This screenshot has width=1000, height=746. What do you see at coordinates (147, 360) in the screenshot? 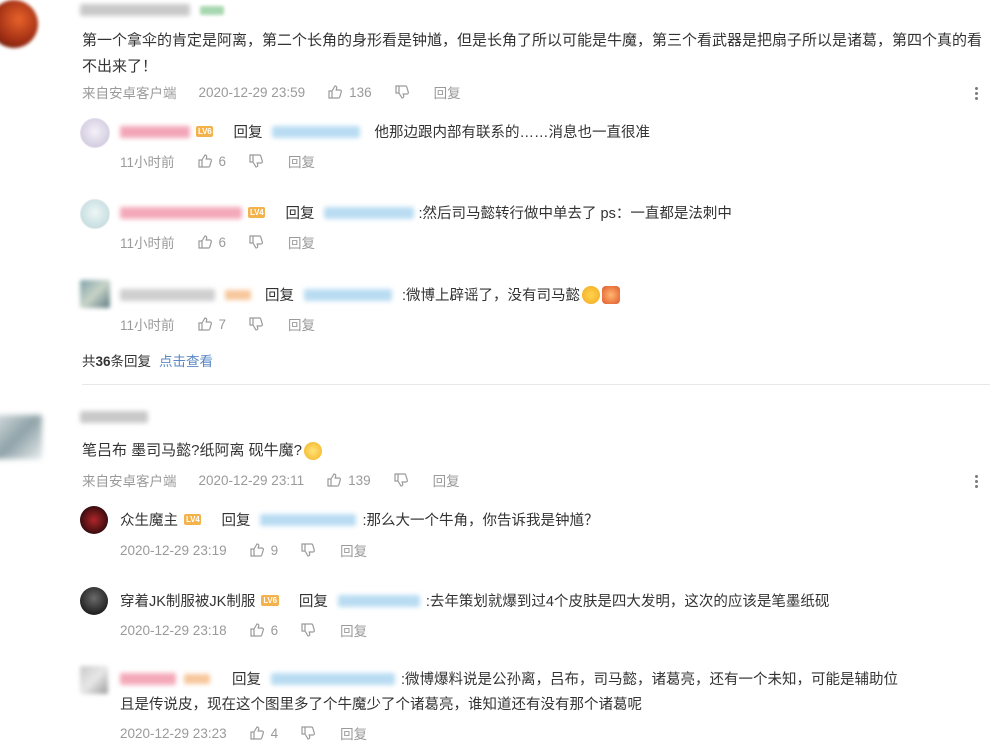
I see `collapsed-replies: 共36条回复 点击查看` at bounding box center [147, 360].